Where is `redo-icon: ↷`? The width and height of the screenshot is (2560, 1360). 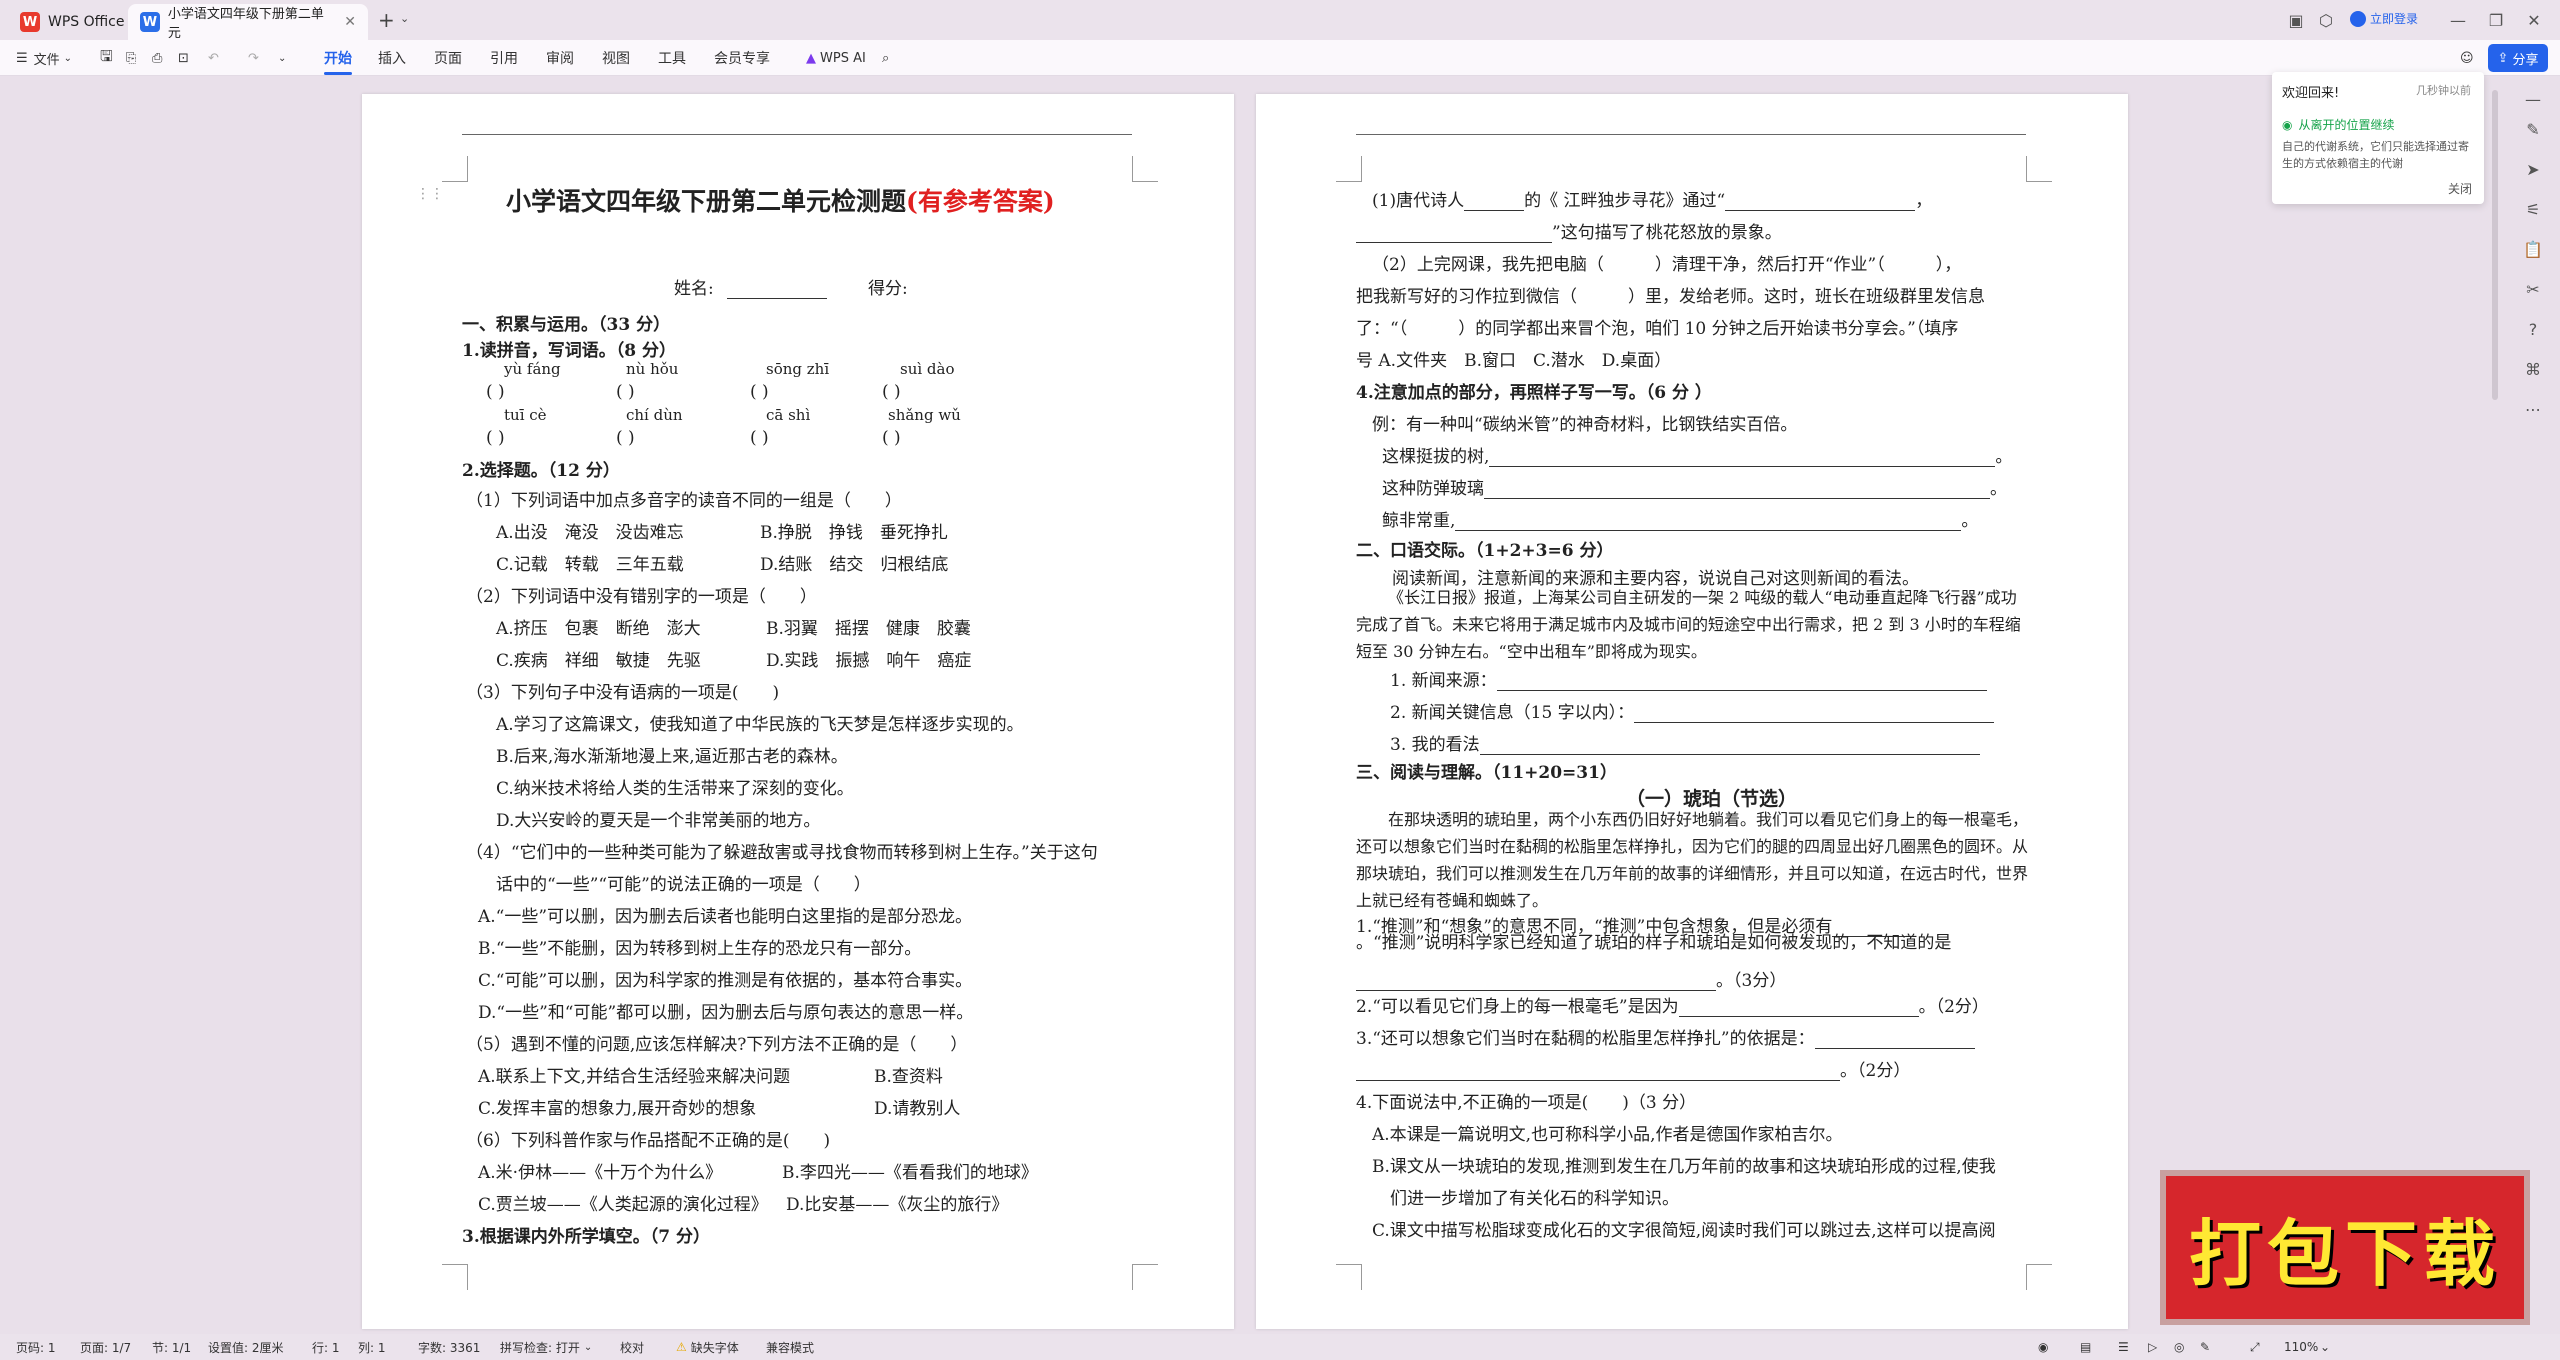
redo-icon: ↷ is located at coordinates (253, 58).